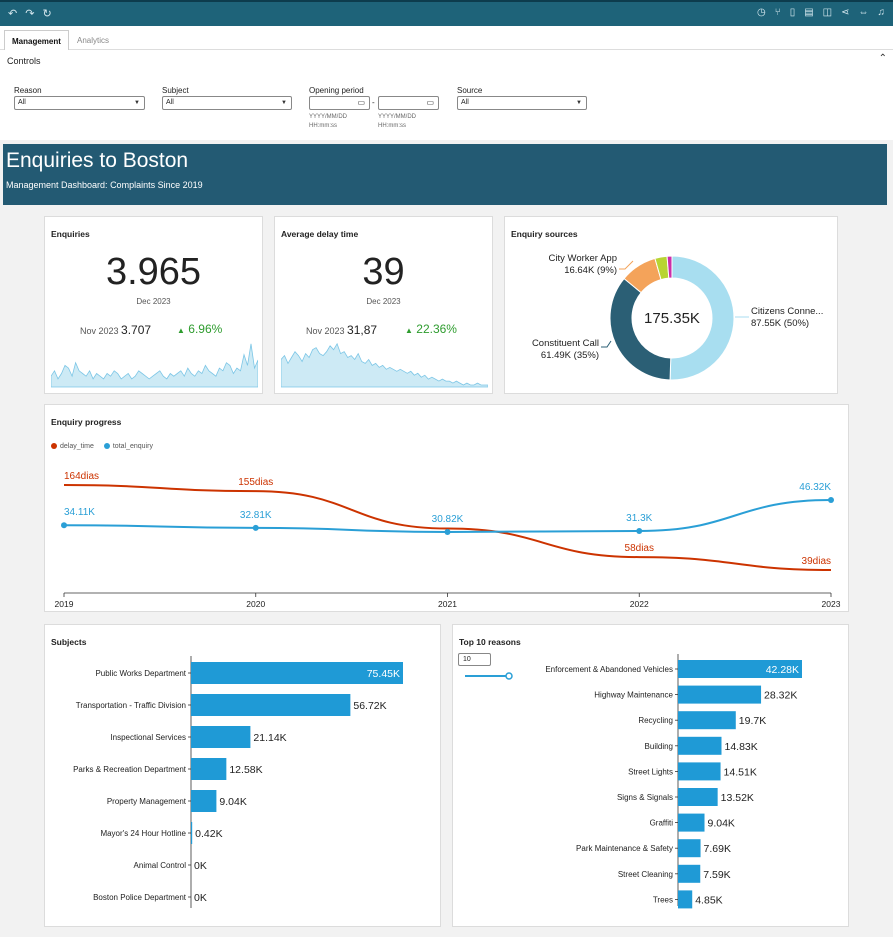  What do you see at coordinates (46, 13) in the screenshot?
I see `refresh-icon: ↻` at bounding box center [46, 13].